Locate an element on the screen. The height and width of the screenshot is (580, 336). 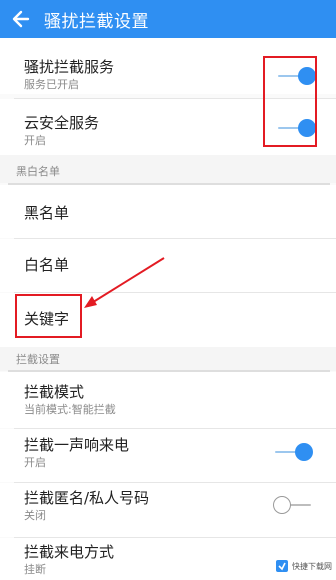
watermark-text: 快捷下载网 is located at coordinates (312, 566).